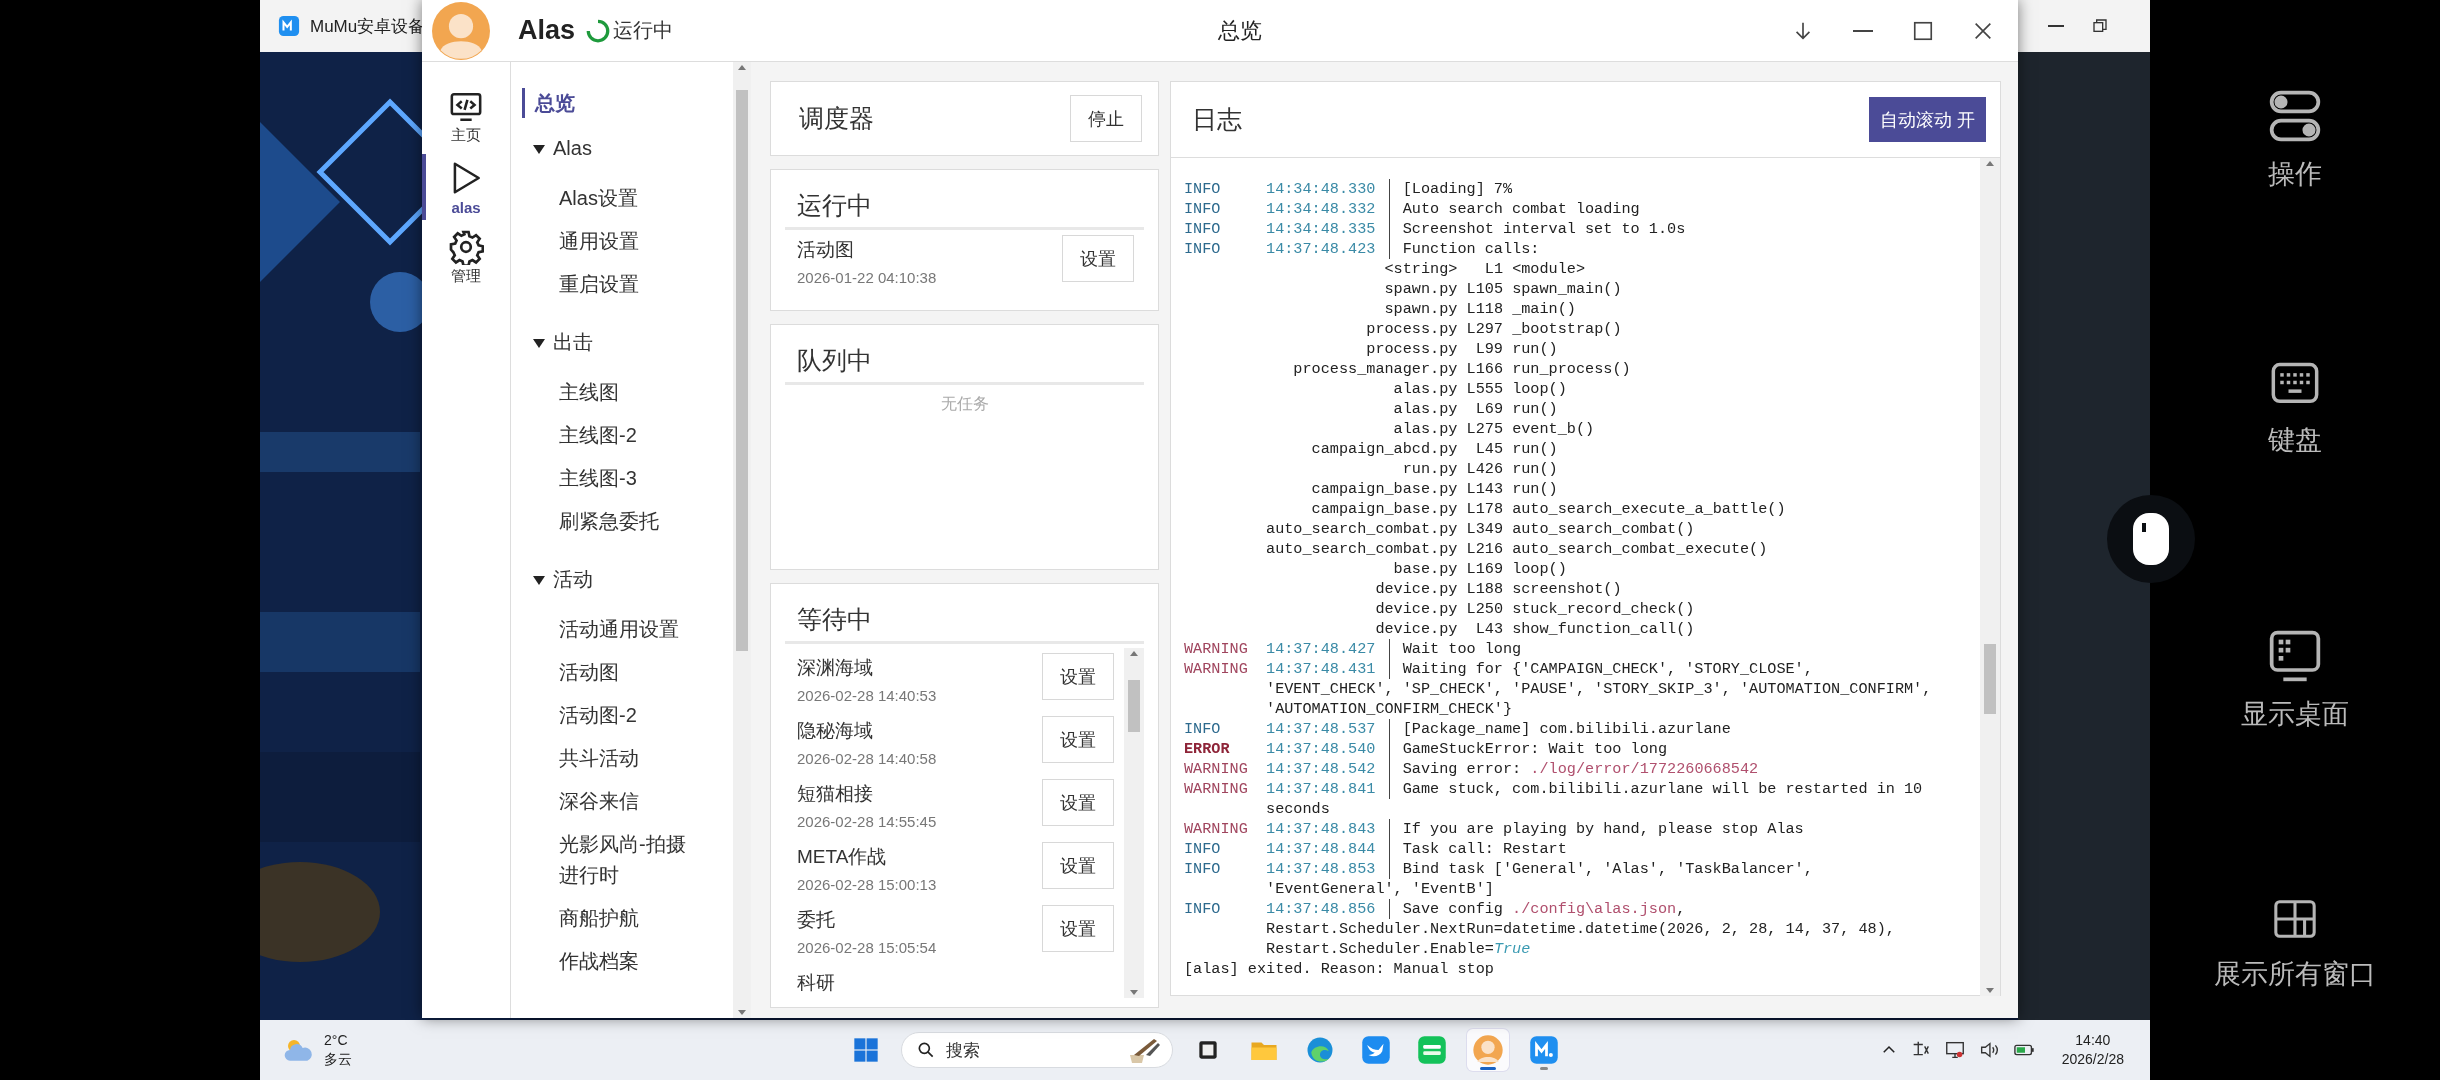  I want to click on stop-button: 停止, so click(1106, 118).